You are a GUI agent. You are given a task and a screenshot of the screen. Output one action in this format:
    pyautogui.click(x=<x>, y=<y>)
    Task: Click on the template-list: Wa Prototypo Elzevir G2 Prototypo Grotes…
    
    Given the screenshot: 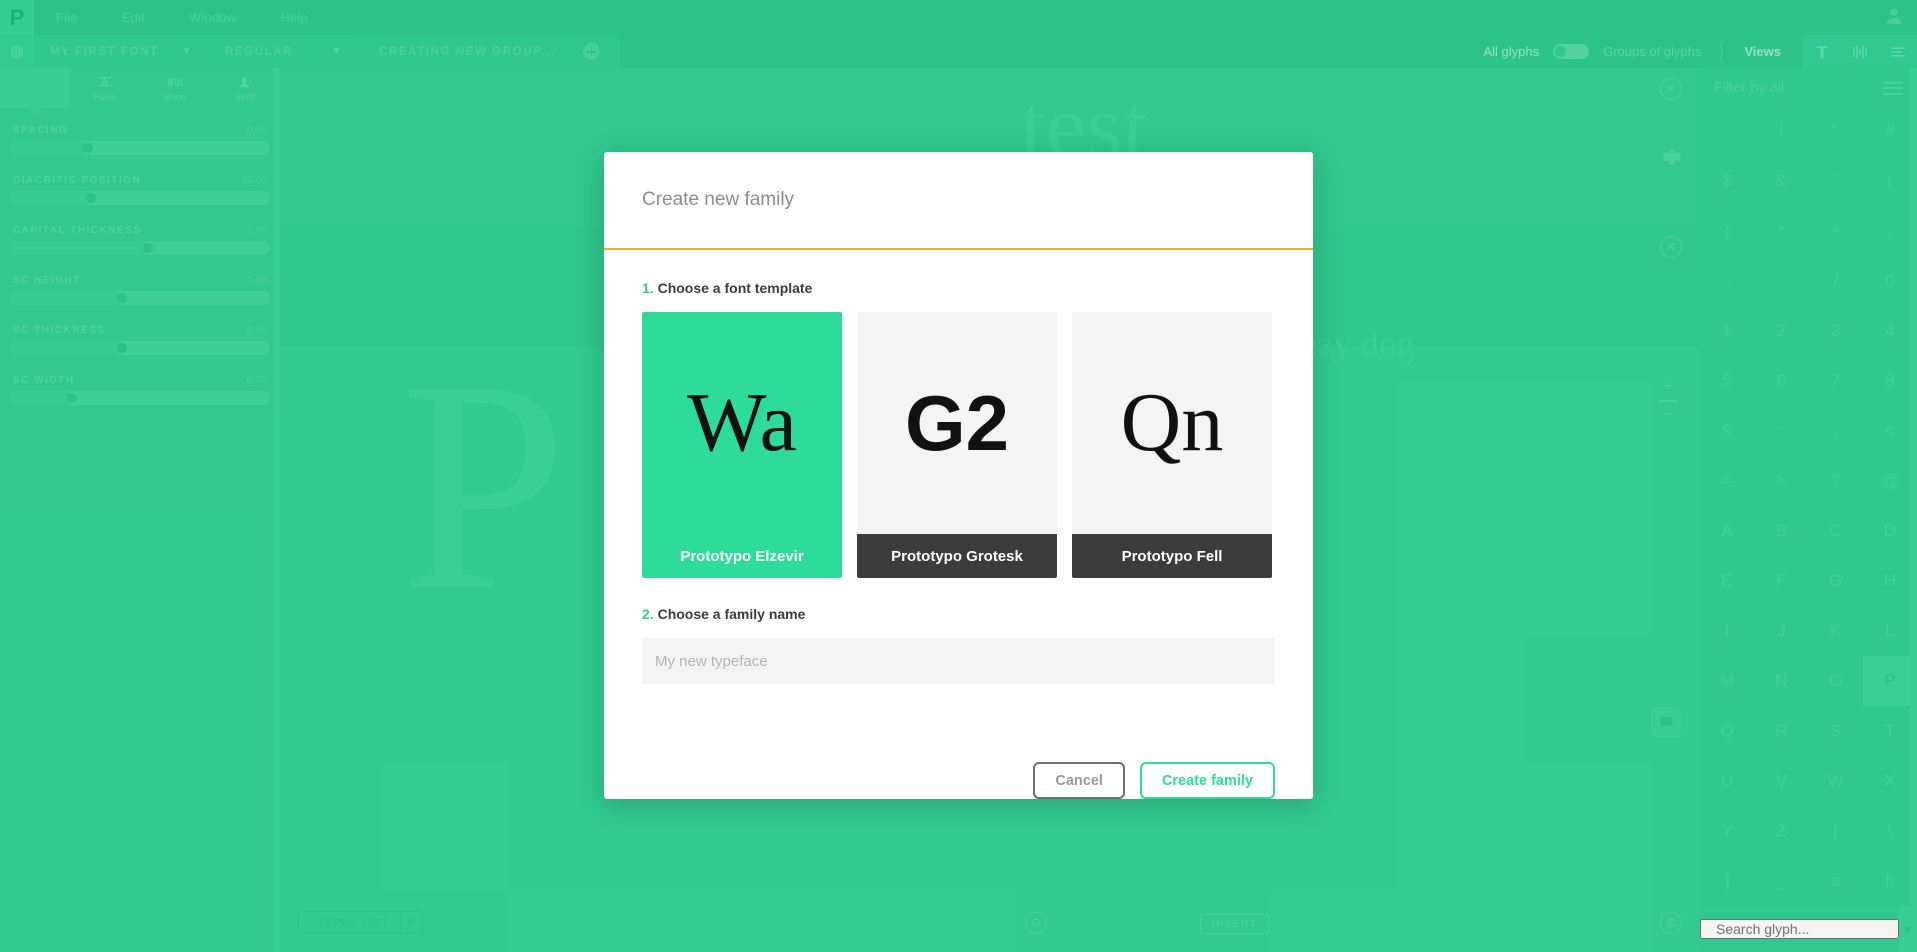 What is the action you would take?
    pyautogui.click(x=958, y=445)
    